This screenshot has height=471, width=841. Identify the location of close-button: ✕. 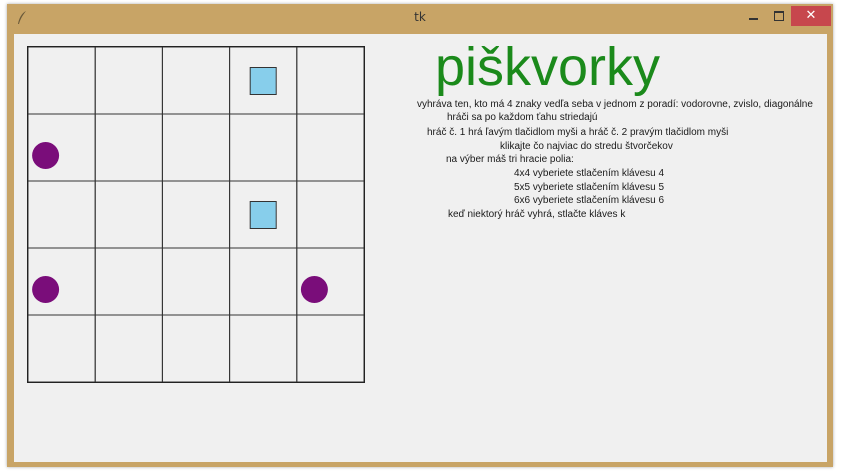
(811, 16).